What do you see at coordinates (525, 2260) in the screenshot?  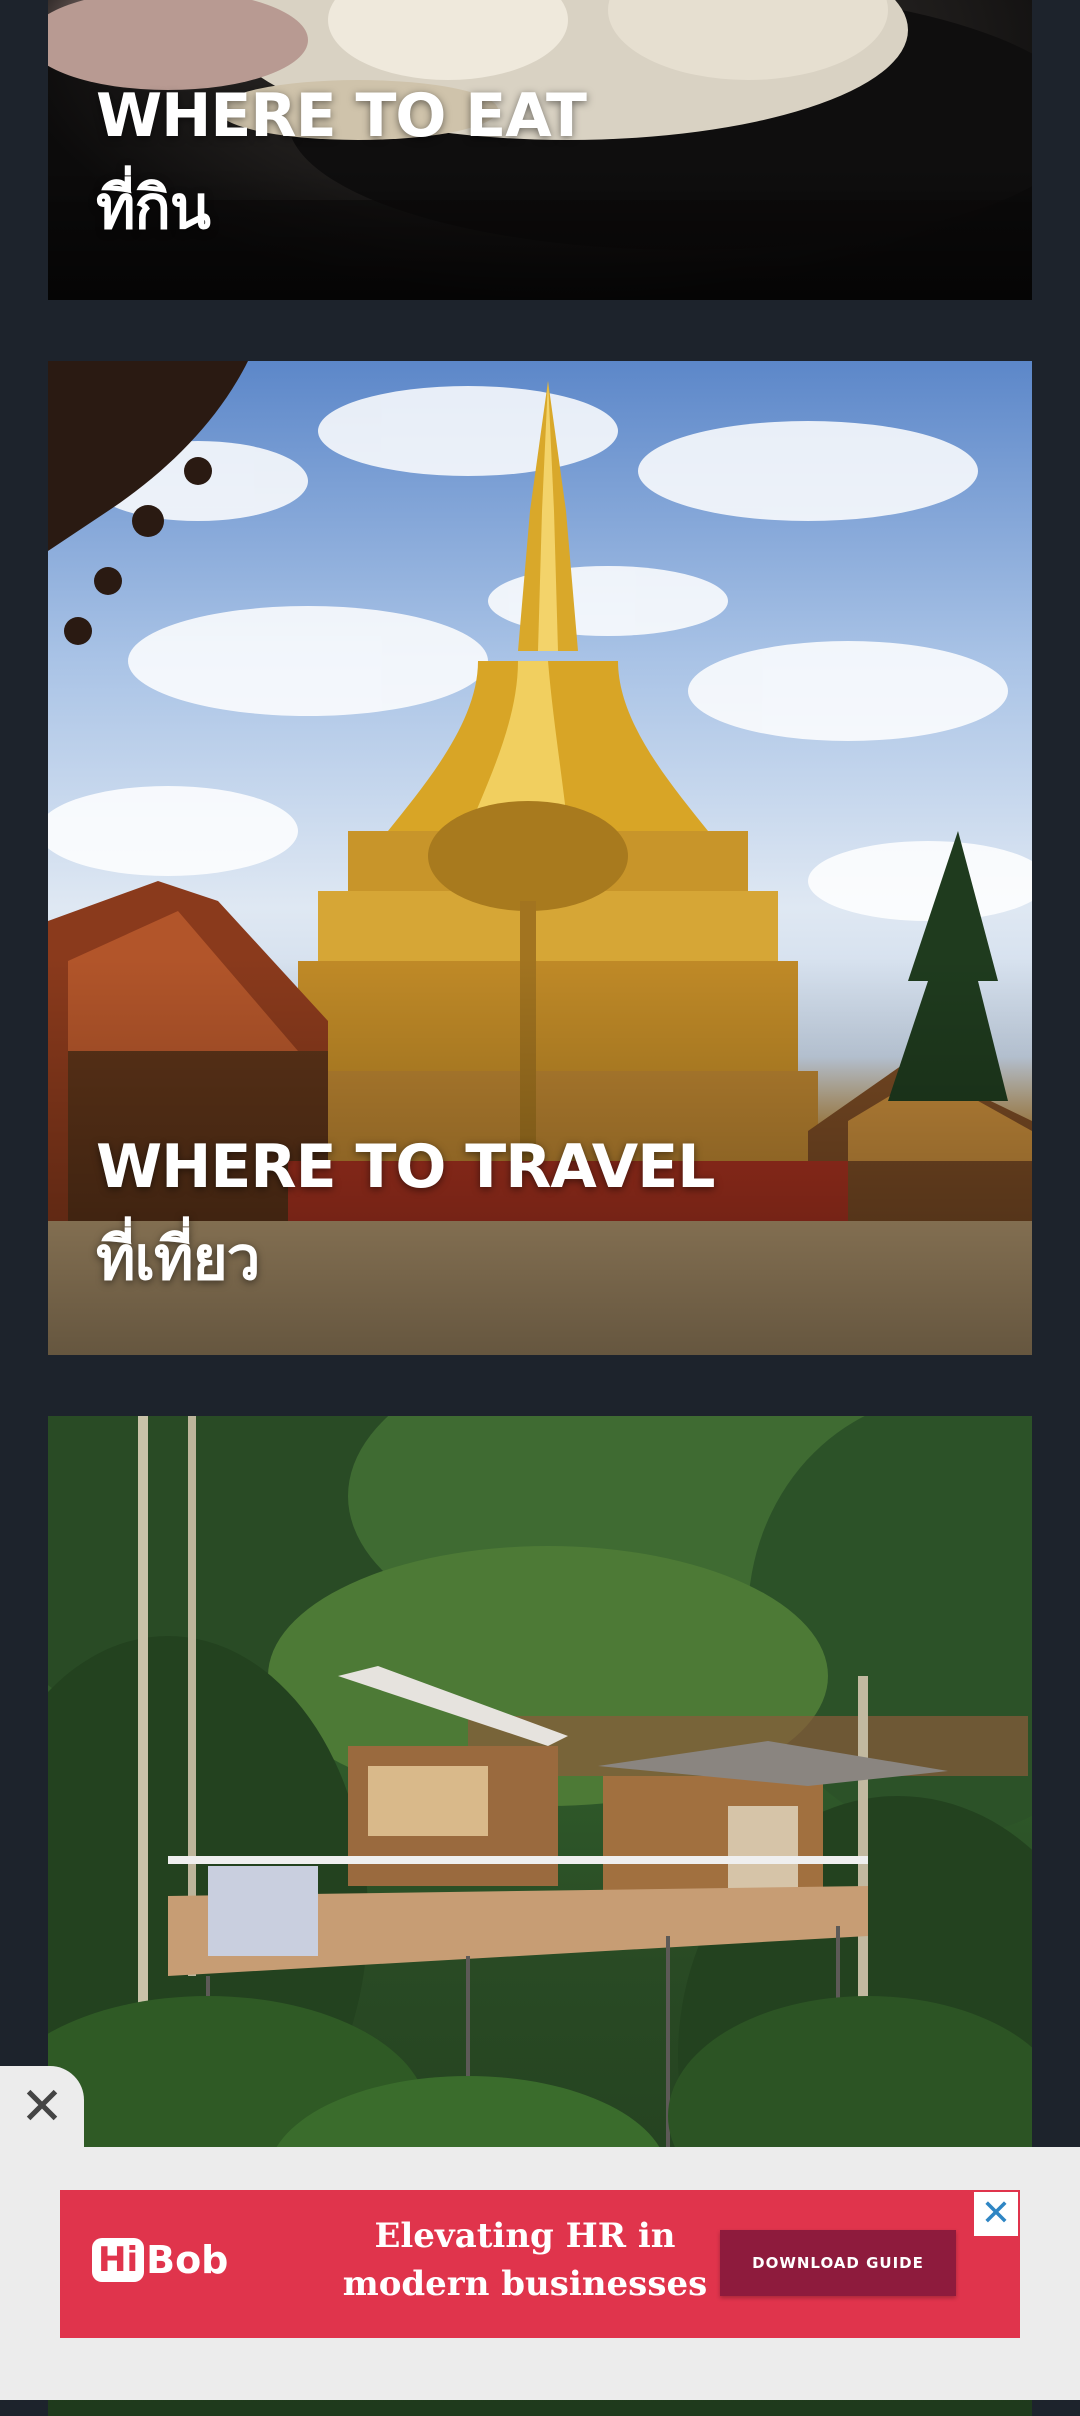 I see `ad-headline: Elevating HR in modern businesses` at bounding box center [525, 2260].